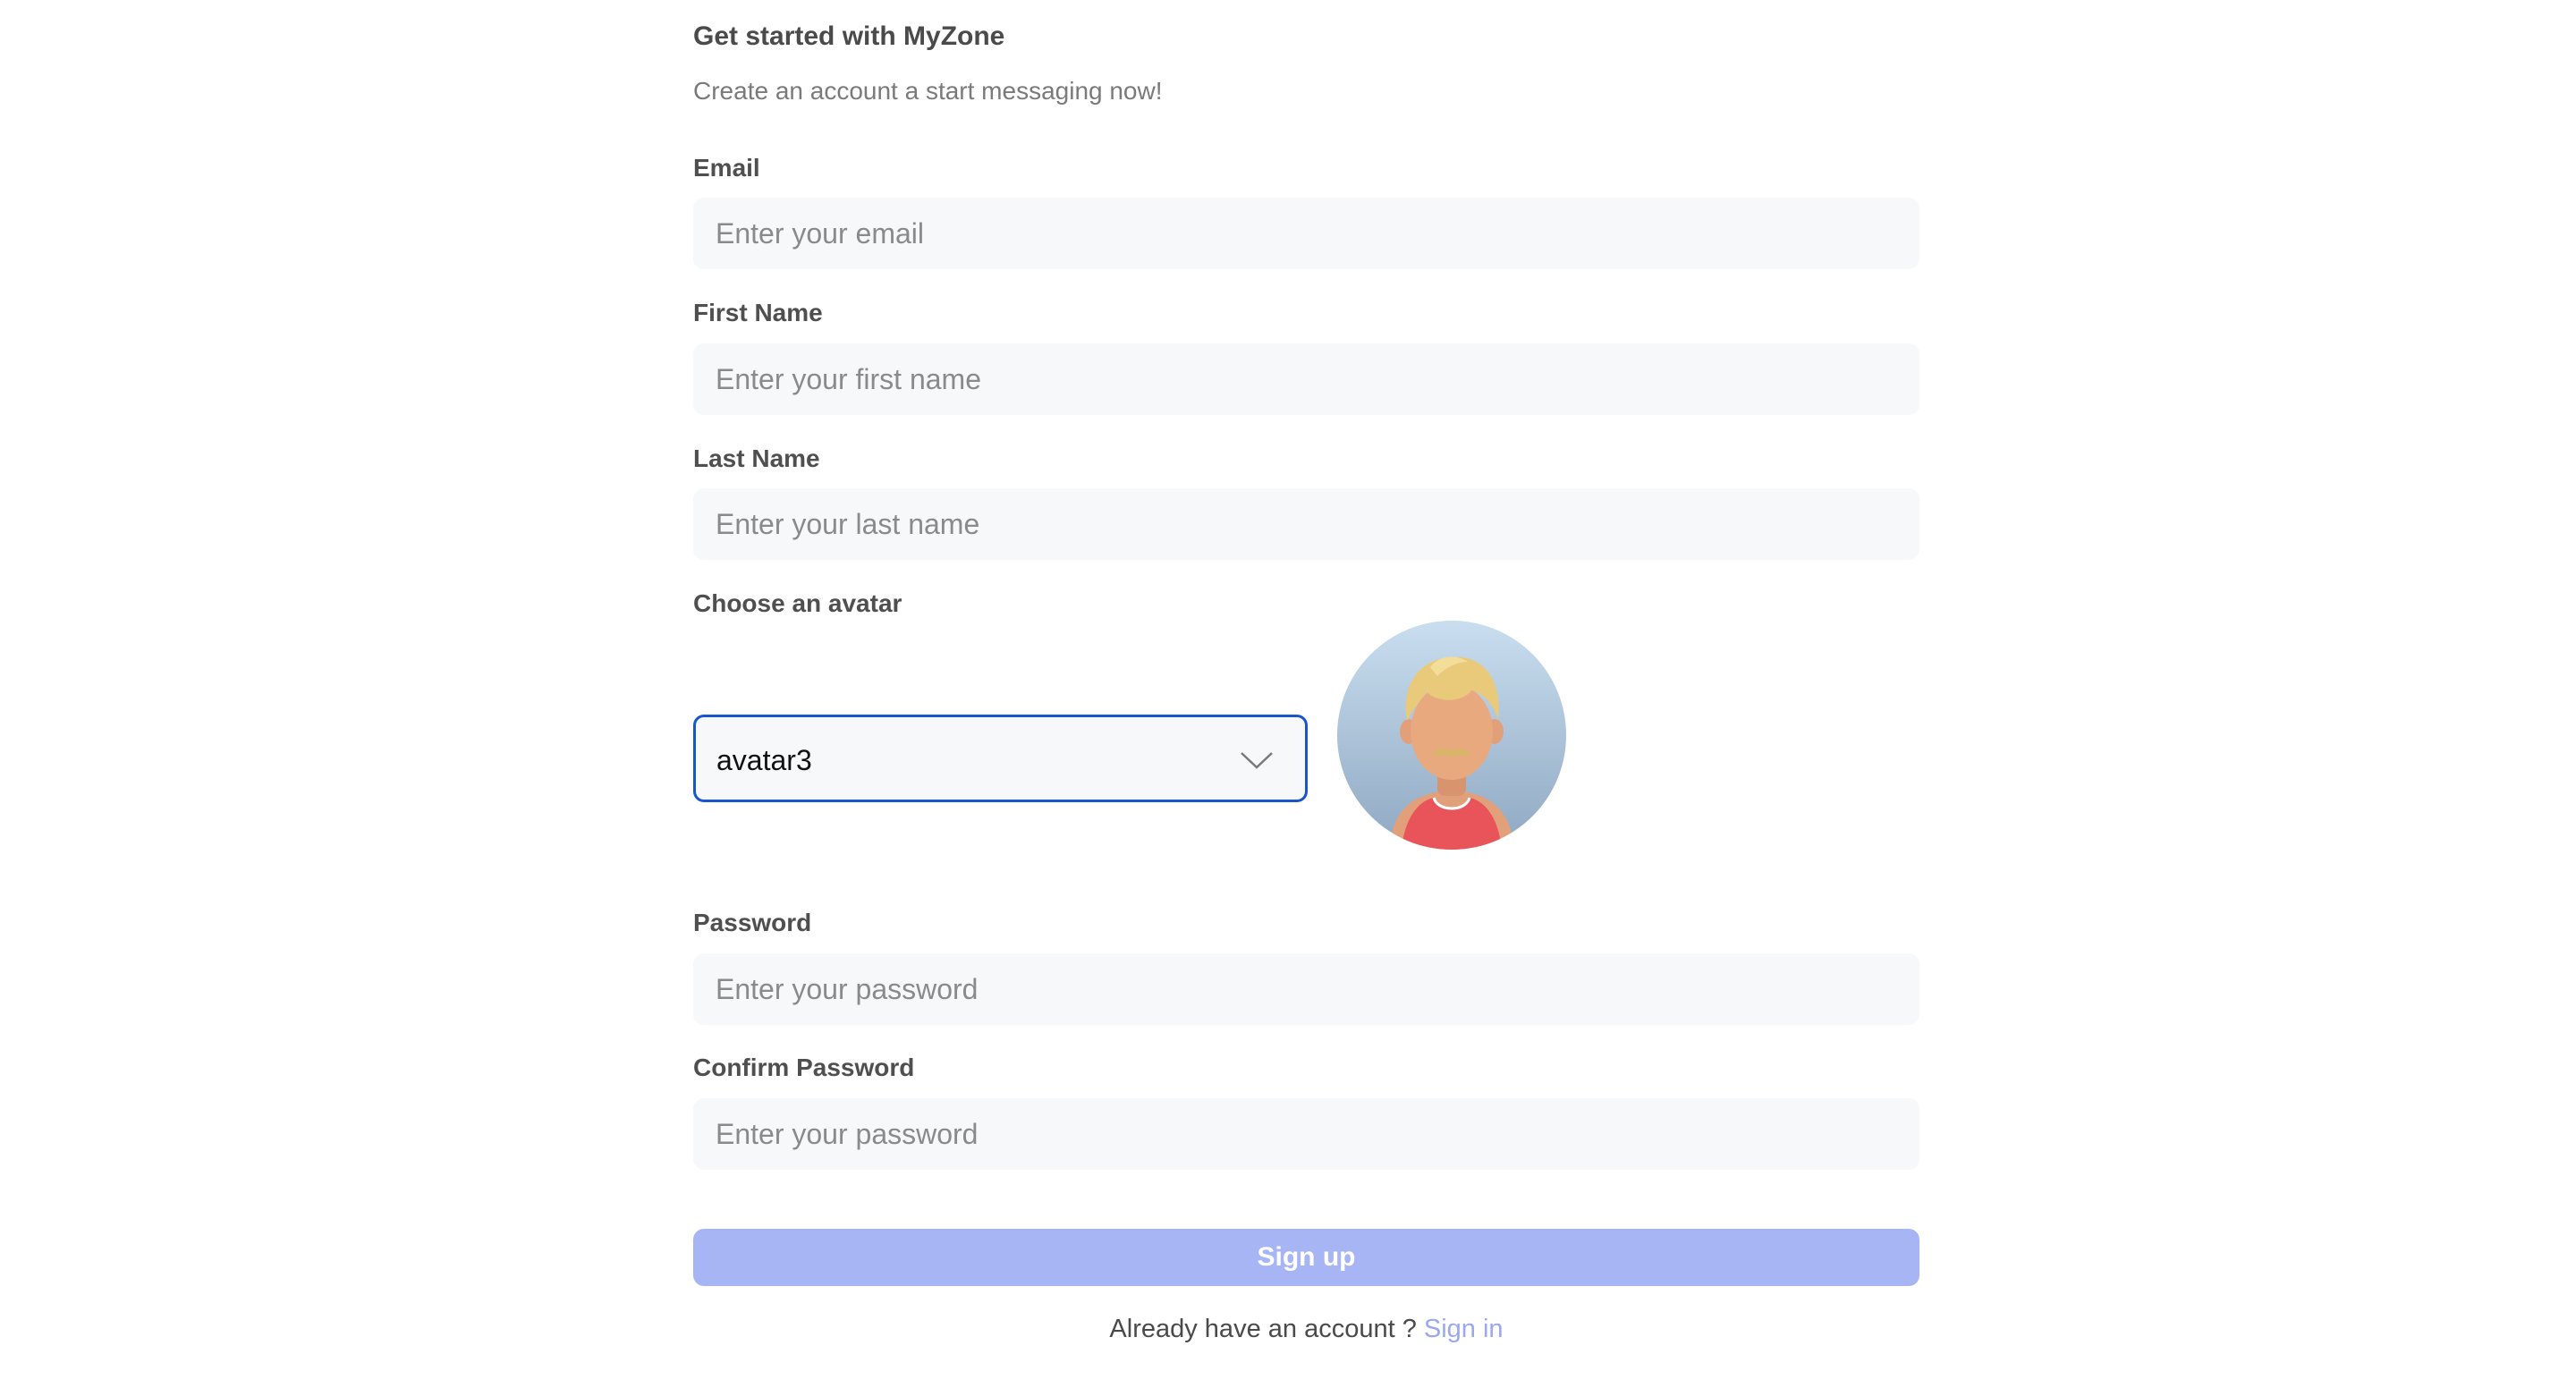  What do you see at coordinates (752, 923) in the screenshot?
I see `password-label: Password` at bounding box center [752, 923].